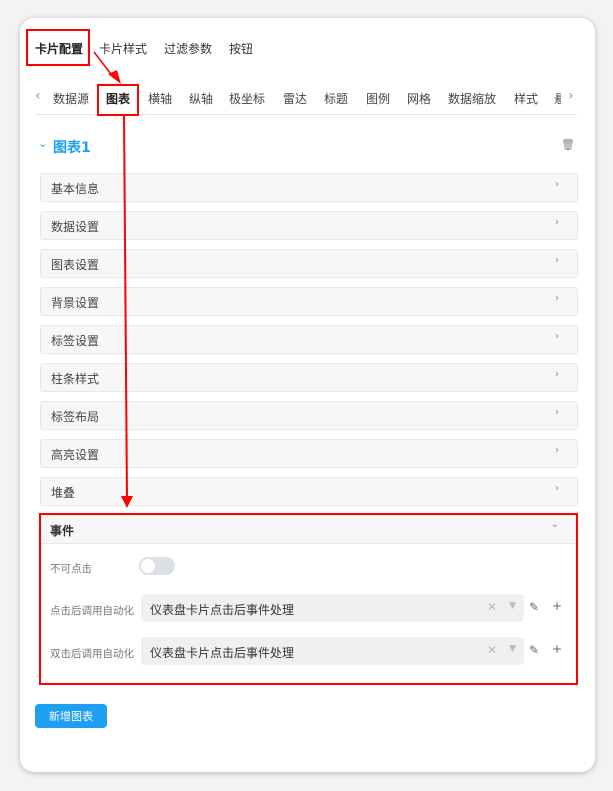  Describe the element at coordinates (378, 98) in the screenshot. I see `subtab-legend: 图例` at that location.